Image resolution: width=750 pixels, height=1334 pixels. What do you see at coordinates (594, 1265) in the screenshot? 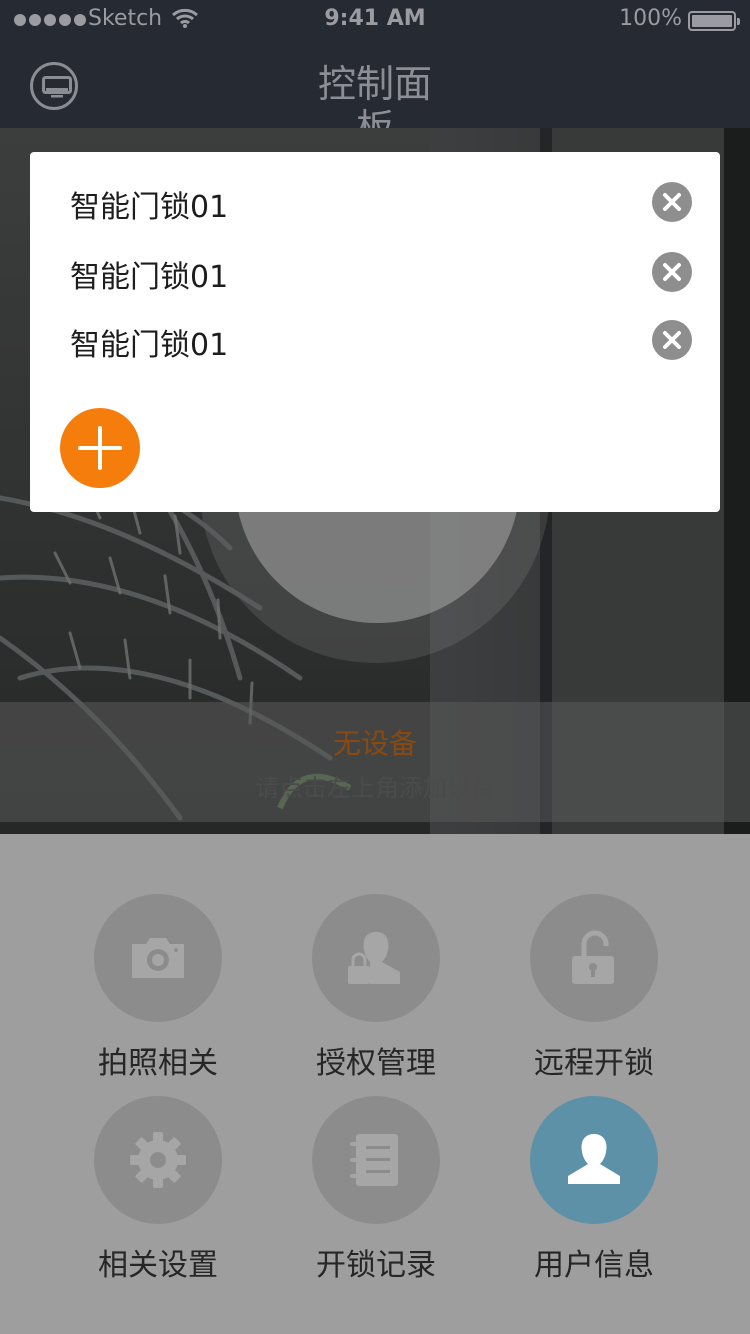
I see `menu-item-label: 用户信息` at bounding box center [594, 1265].